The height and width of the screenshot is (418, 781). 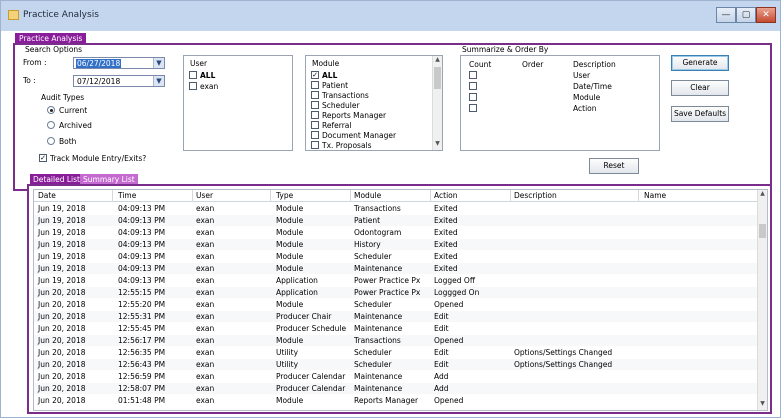 What do you see at coordinates (315, 115) in the screenshot?
I see `module-reports-manager-checkbox` at bounding box center [315, 115].